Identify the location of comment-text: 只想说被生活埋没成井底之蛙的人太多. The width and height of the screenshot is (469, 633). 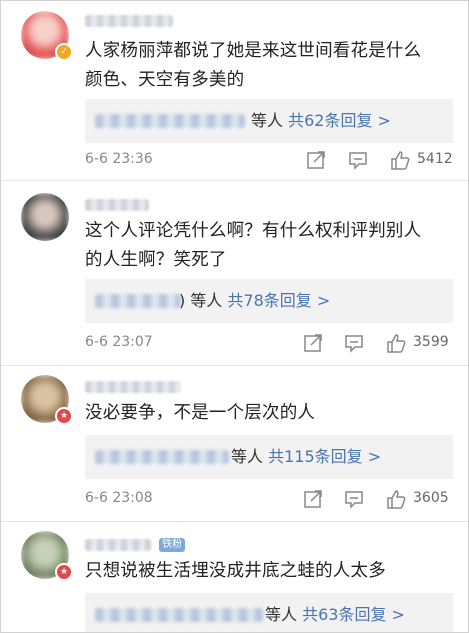
(235, 571).